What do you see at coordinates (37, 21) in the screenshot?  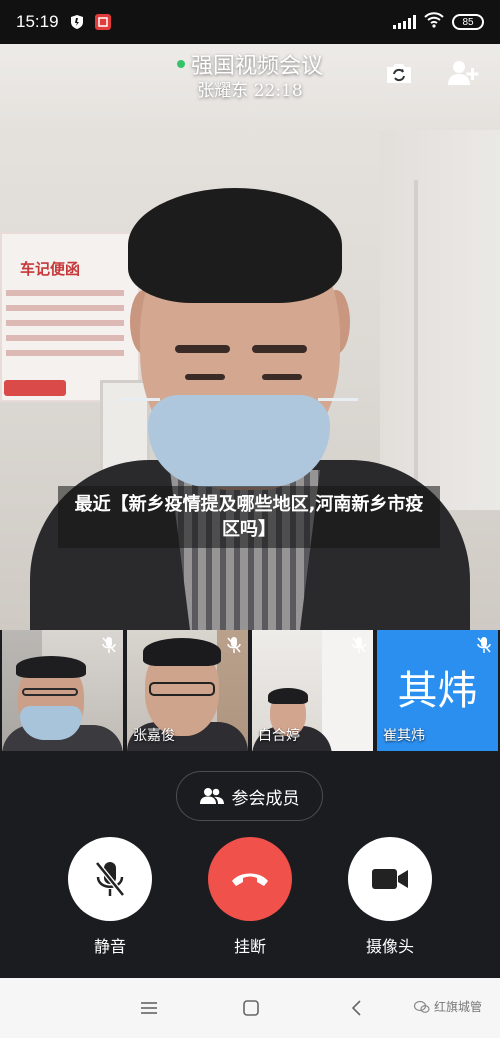 I see `status-time: 15:19` at bounding box center [37, 21].